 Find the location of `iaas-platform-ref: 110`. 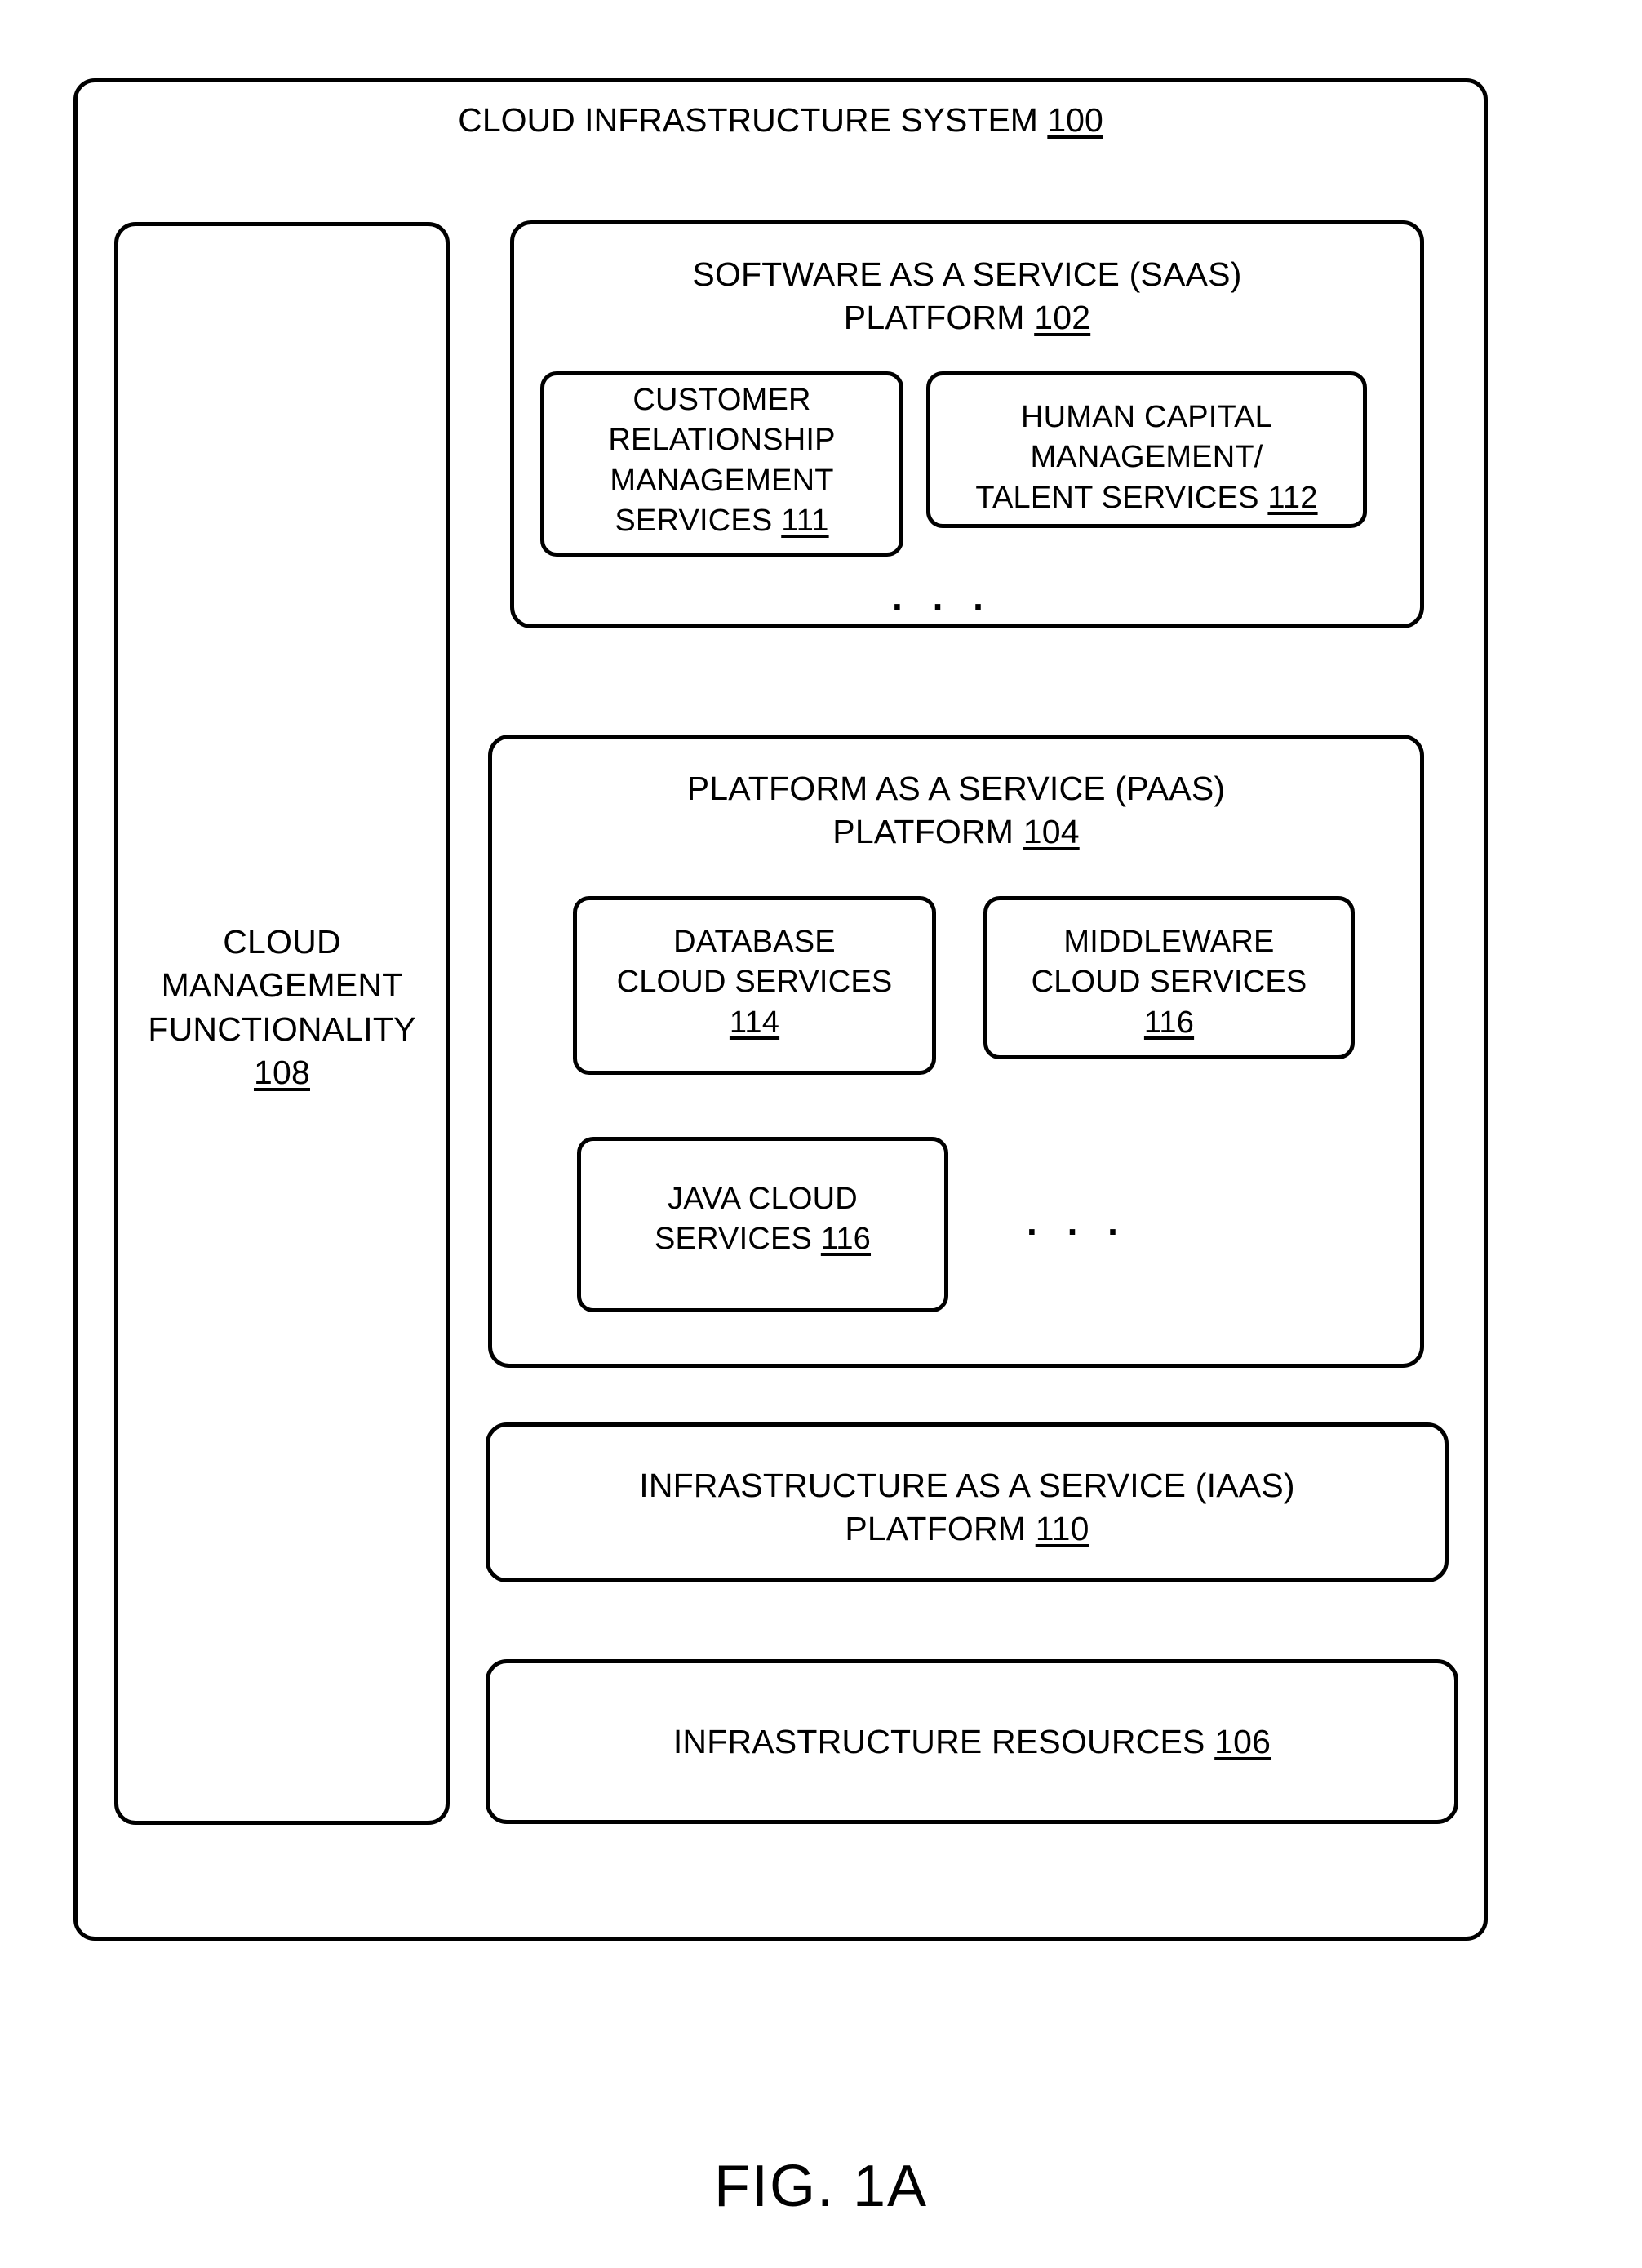

iaas-platform-ref: 110 is located at coordinates (1062, 1529).